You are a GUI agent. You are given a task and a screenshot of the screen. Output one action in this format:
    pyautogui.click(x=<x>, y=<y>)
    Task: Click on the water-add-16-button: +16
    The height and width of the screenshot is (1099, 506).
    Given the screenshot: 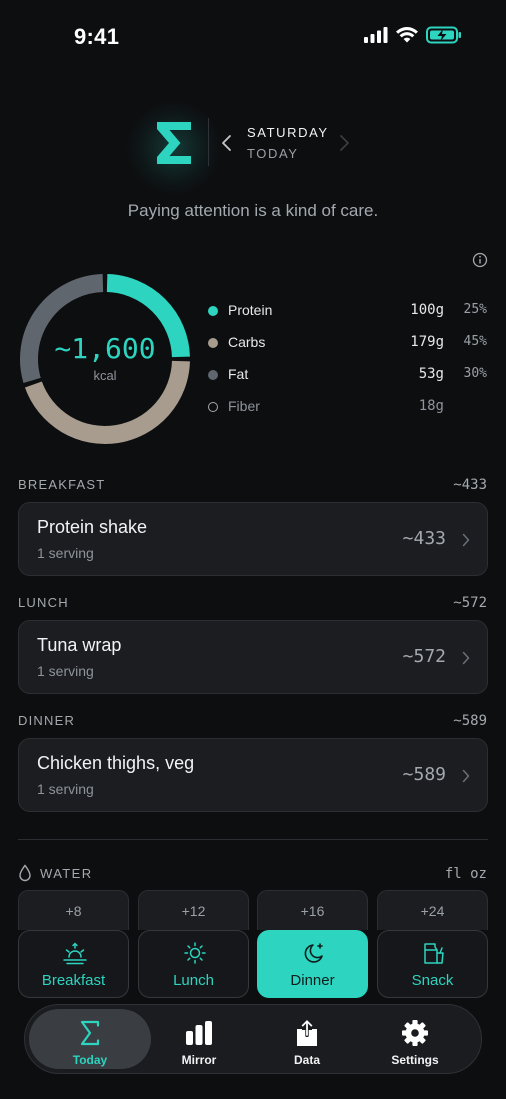 What is the action you would take?
    pyautogui.click(x=312, y=910)
    